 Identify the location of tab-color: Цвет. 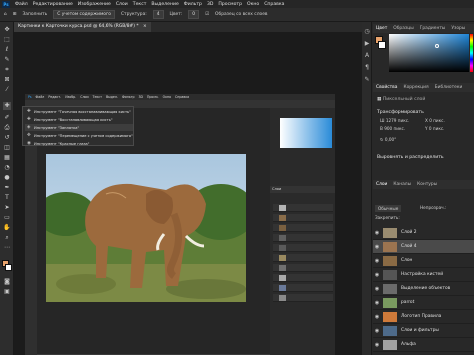
(381, 28).